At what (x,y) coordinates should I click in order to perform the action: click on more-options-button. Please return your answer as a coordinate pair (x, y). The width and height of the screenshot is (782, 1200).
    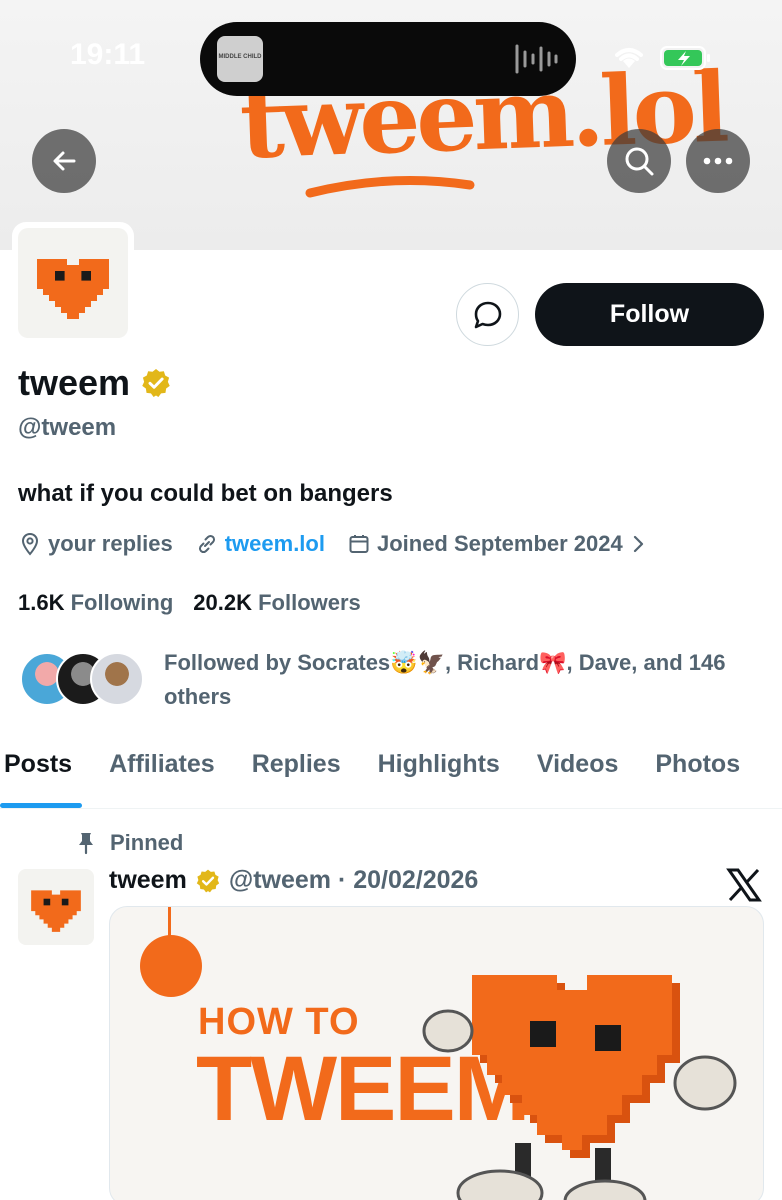
    Looking at the image, I should click on (718, 161).